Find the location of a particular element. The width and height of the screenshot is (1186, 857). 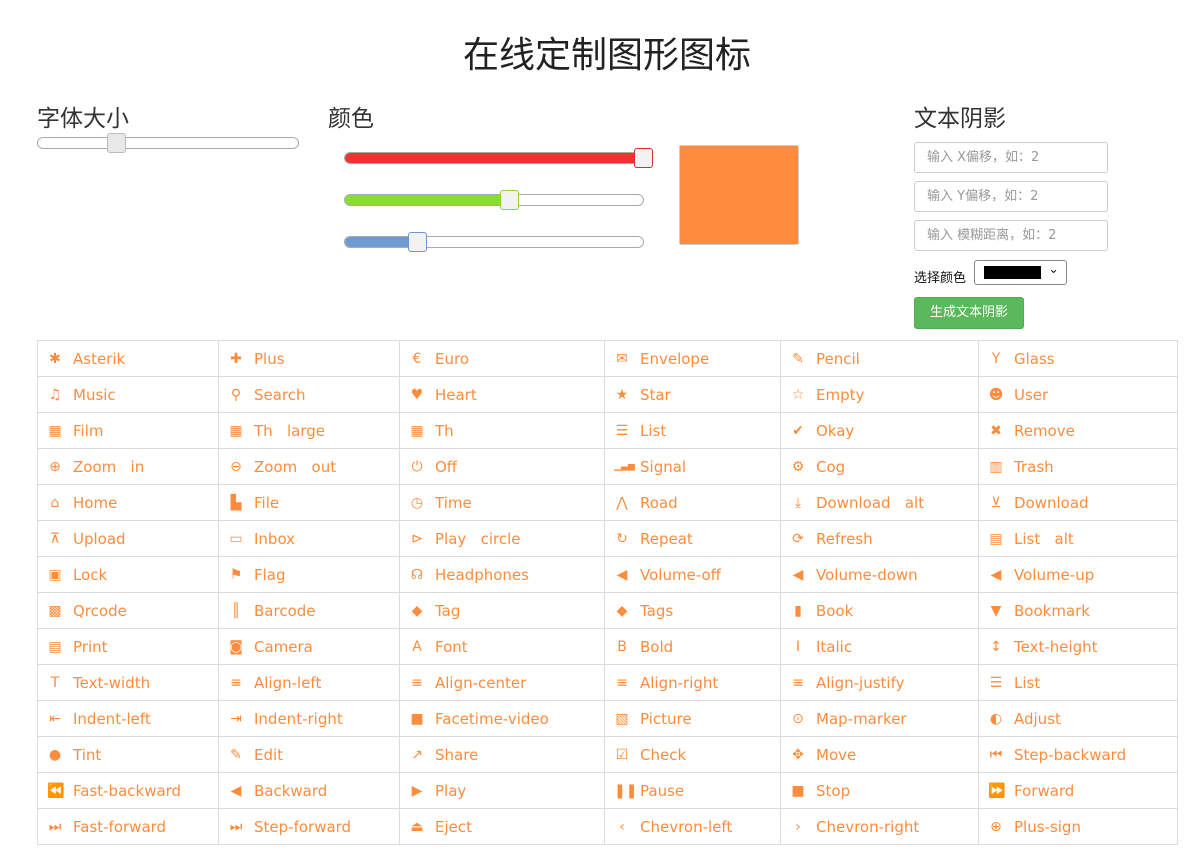

icon-cell-home: ⌂ Home is located at coordinates (128, 502).